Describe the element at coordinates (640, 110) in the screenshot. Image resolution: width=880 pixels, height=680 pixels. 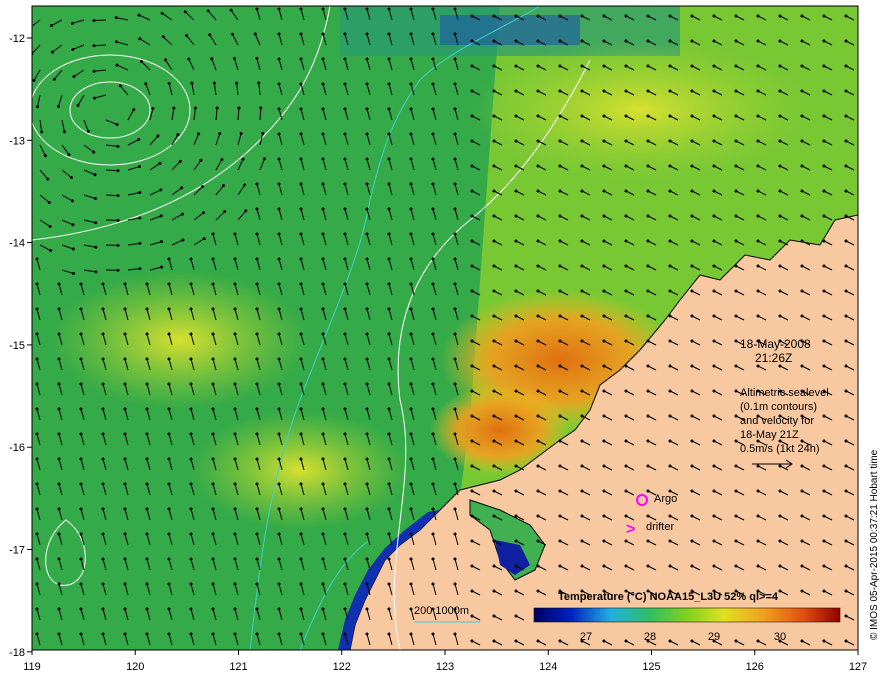
I see `warm-patch-north` at that location.